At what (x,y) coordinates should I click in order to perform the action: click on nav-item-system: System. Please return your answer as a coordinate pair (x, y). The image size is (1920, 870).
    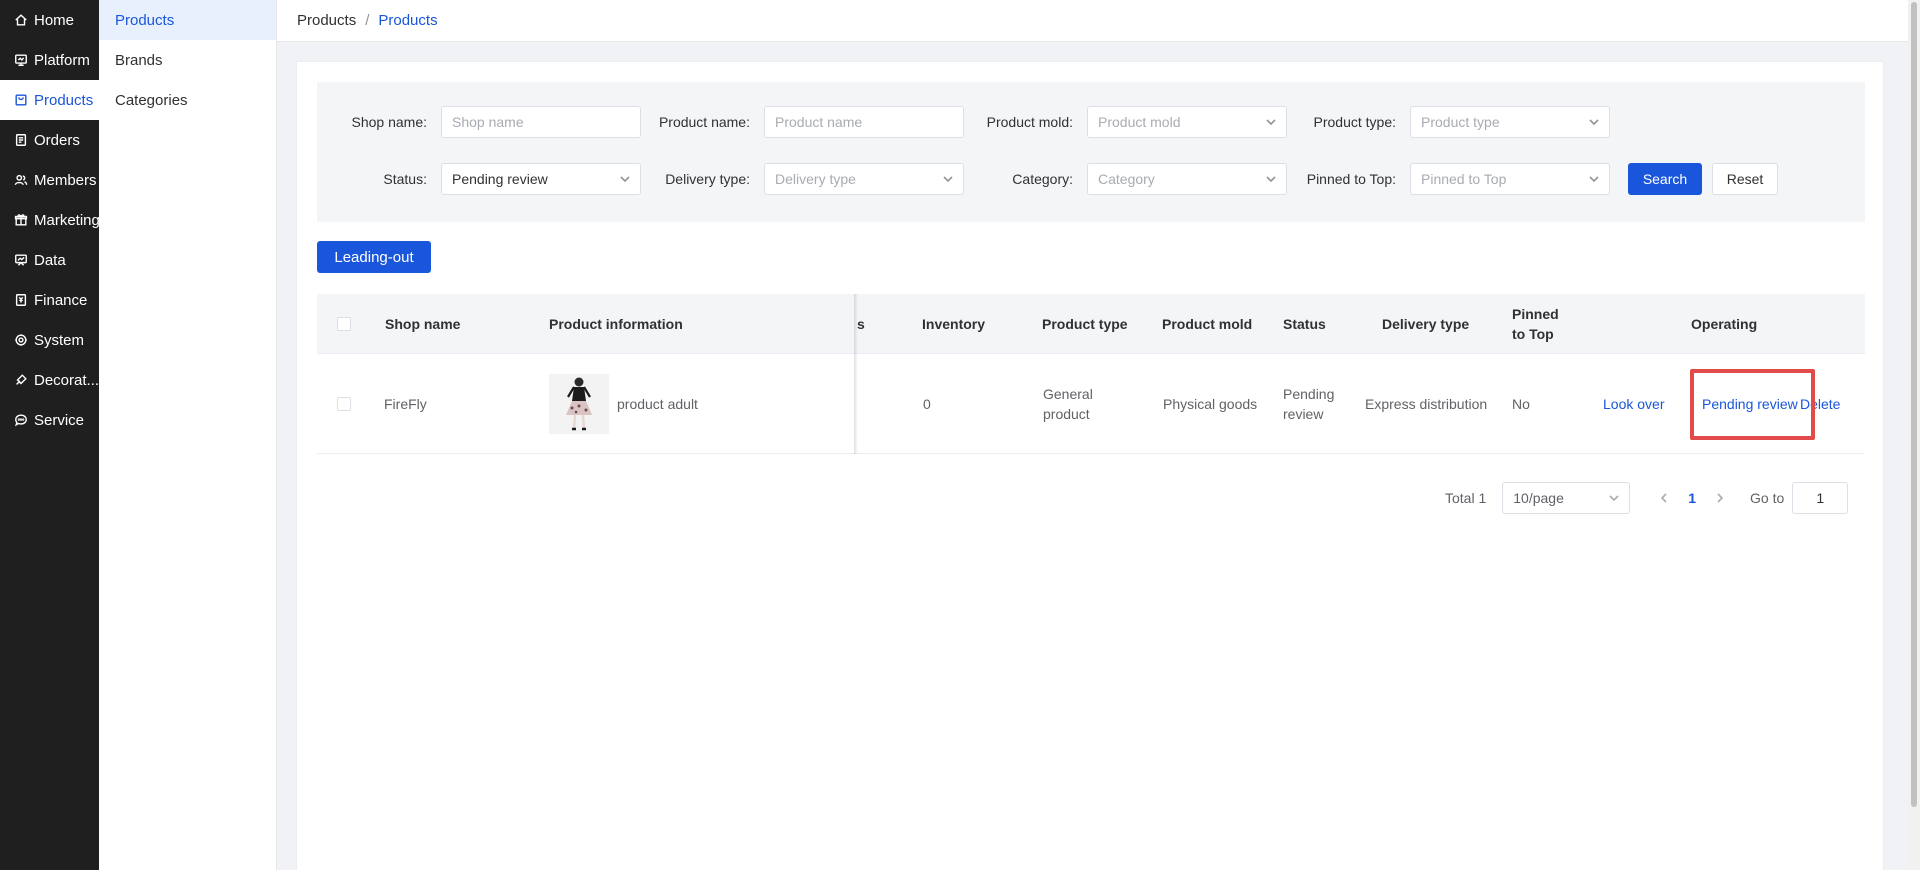
    Looking at the image, I should click on (49, 340).